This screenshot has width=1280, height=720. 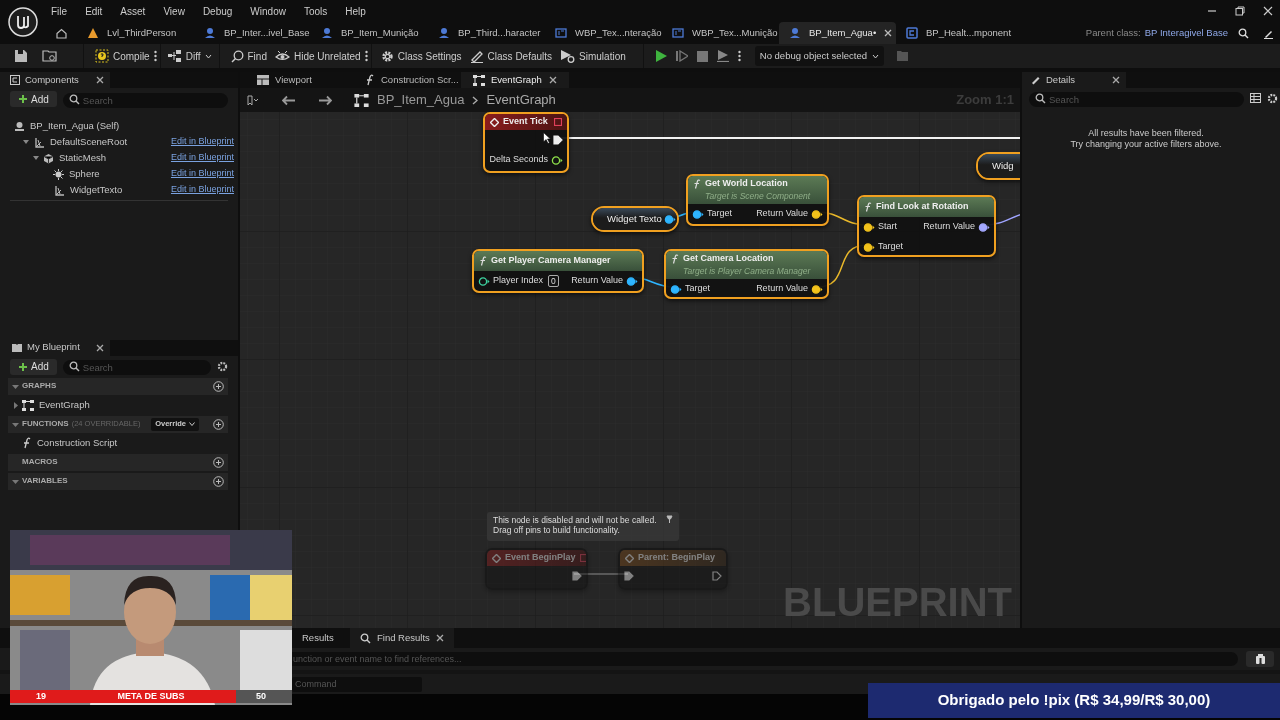 I want to click on back-icon, so click(x=289, y=100).